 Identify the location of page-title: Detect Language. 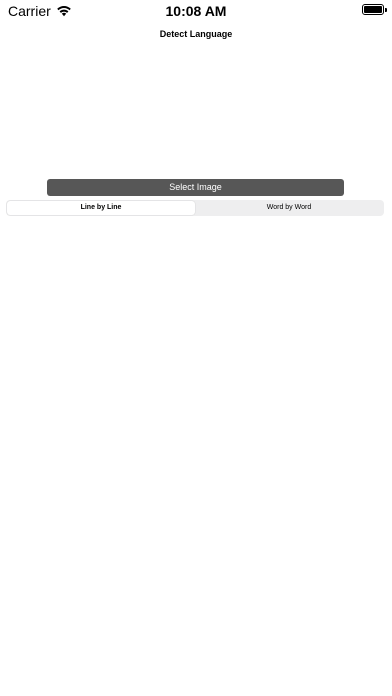
(196, 34).